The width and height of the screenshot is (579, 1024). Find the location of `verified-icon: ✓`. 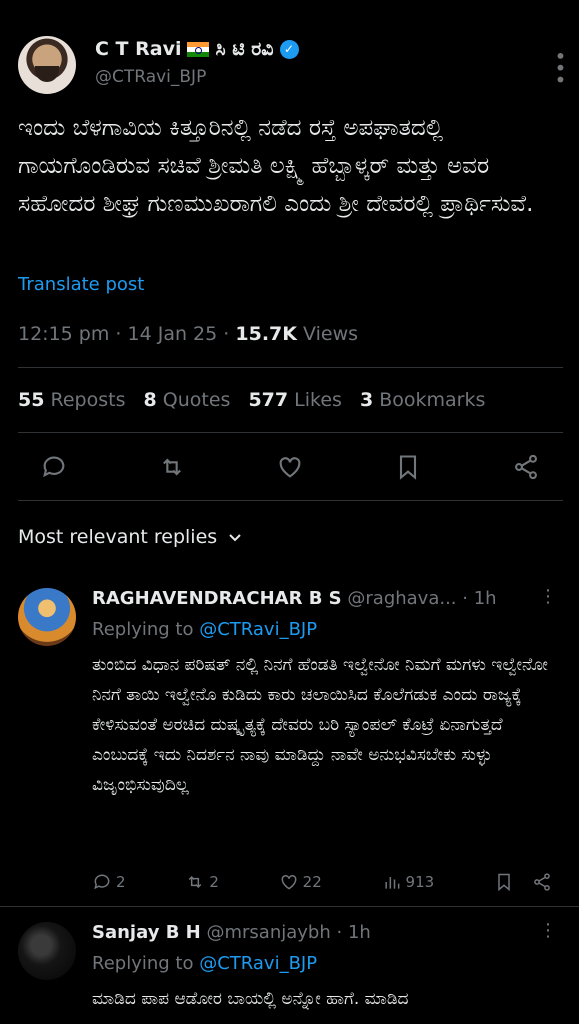

verified-icon: ✓ is located at coordinates (289, 49).